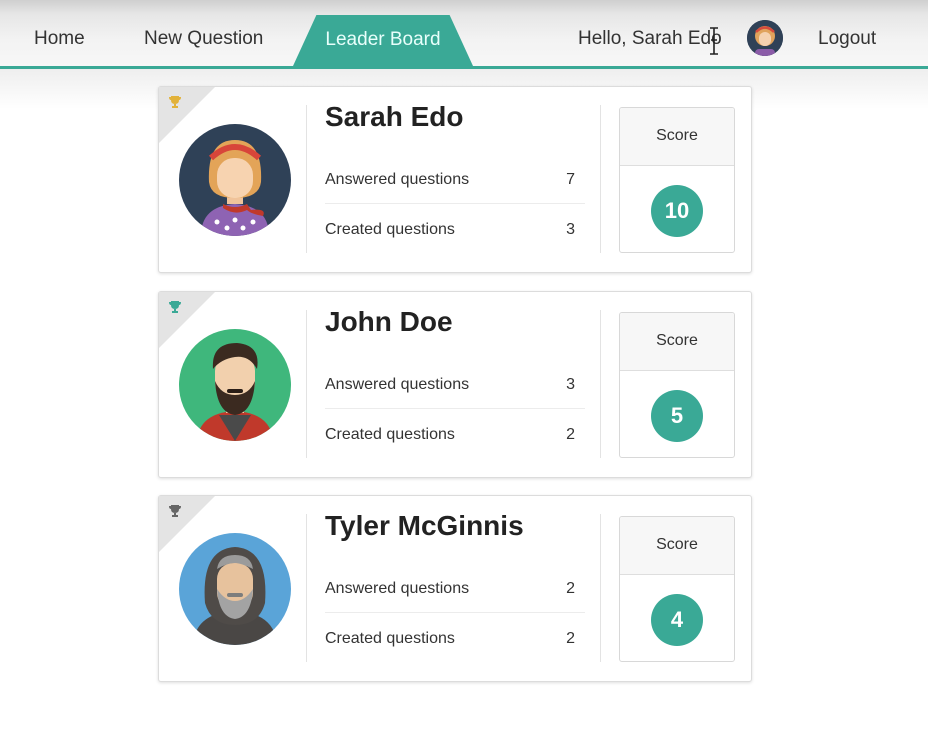  I want to click on score-badge: 5, so click(677, 416).